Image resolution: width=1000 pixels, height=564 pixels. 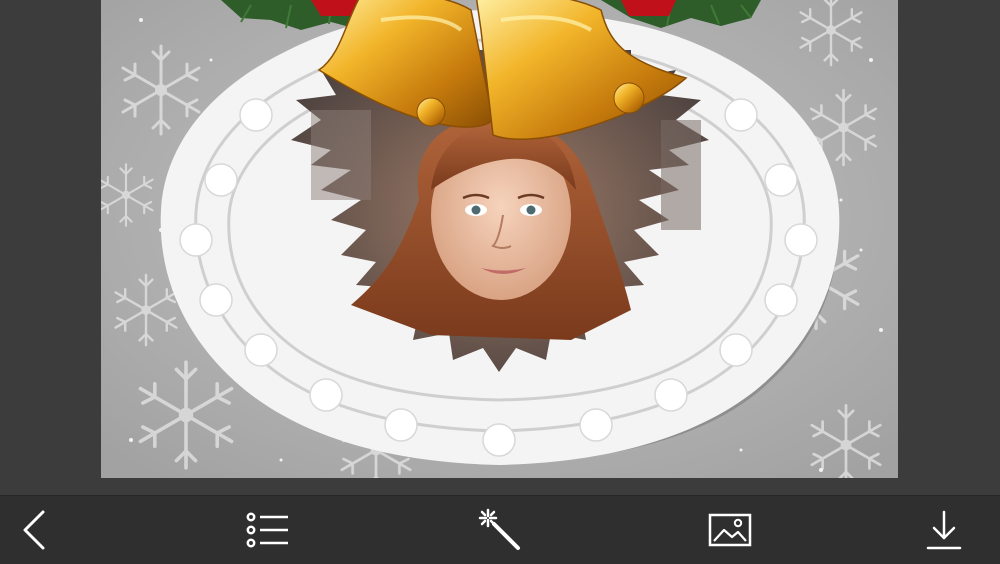 I want to click on image-icon, so click(x=730, y=530).